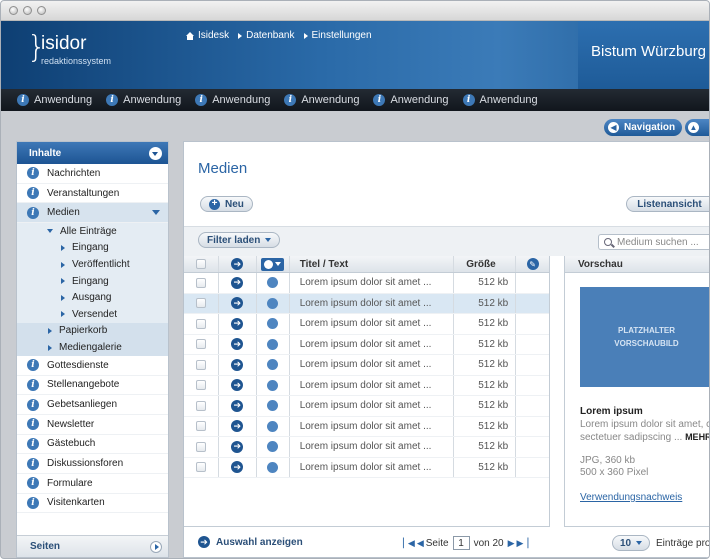 Image resolution: width=710 pixels, height=559 pixels. What do you see at coordinates (92, 445) in the screenshot?
I see `sidebar-item-gaestebuch: i Gästebuch` at bounding box center [92, 445].